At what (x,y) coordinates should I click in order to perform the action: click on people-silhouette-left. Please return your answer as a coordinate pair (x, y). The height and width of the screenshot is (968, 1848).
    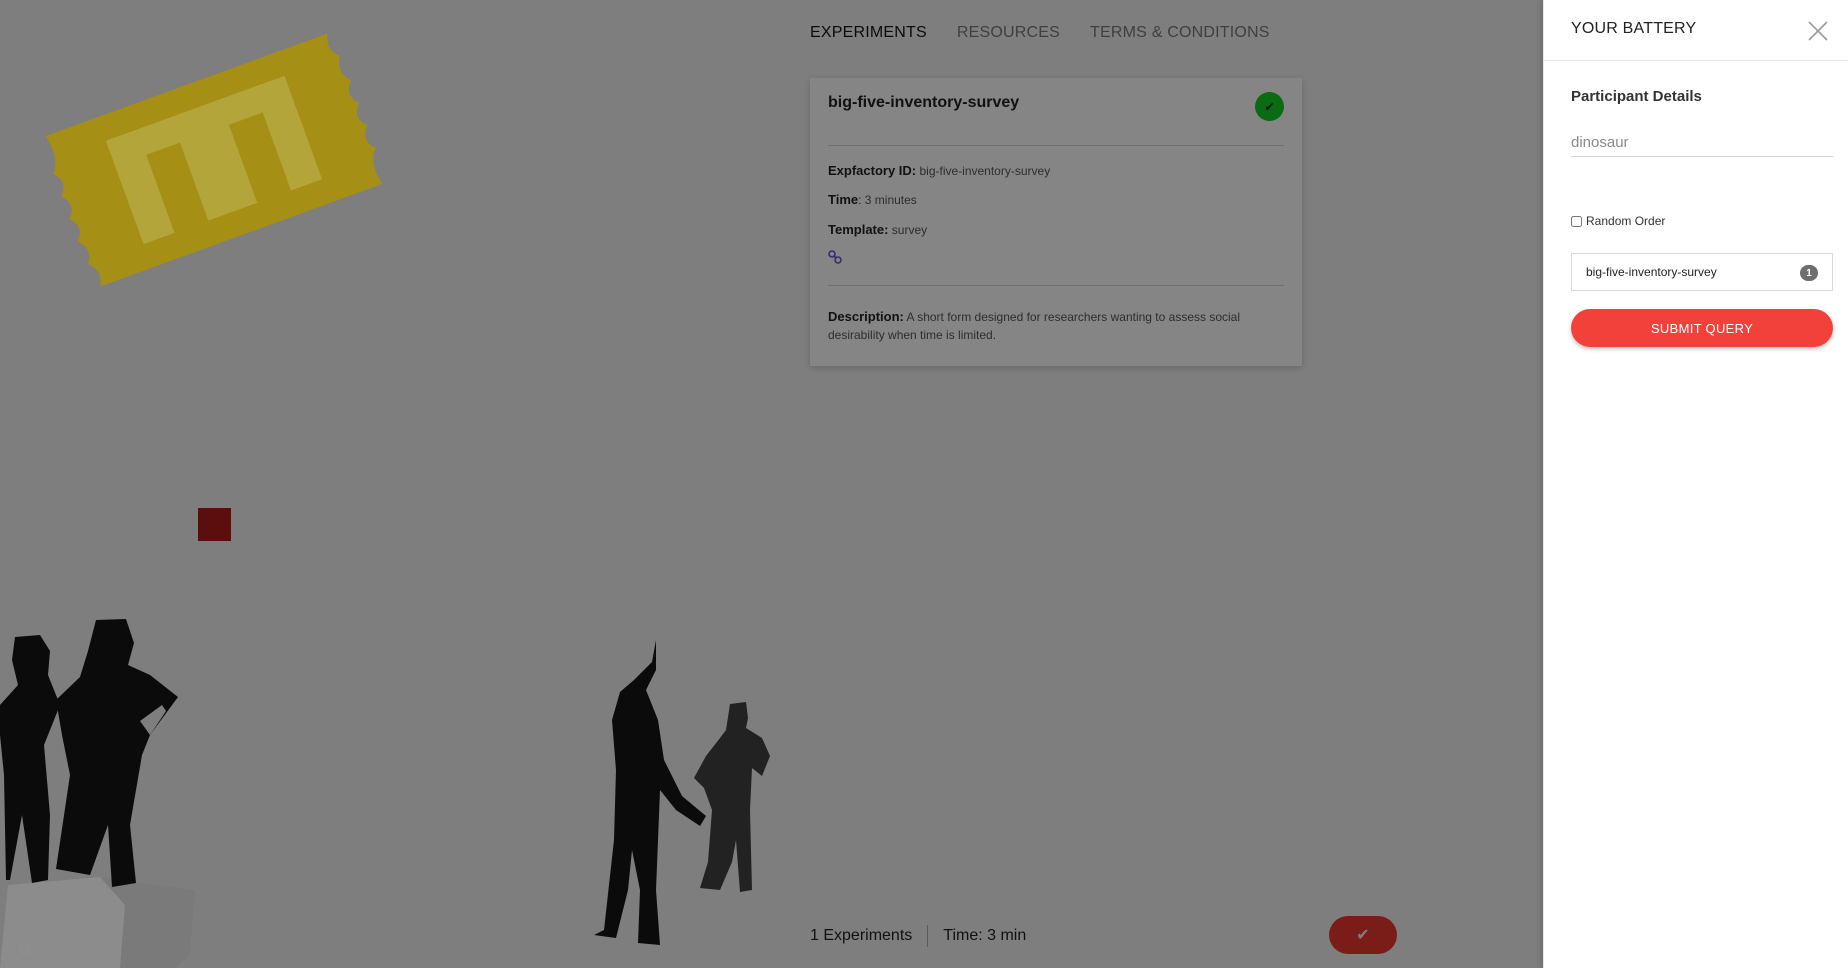
    Looking at the image, I should click on (97, 793).